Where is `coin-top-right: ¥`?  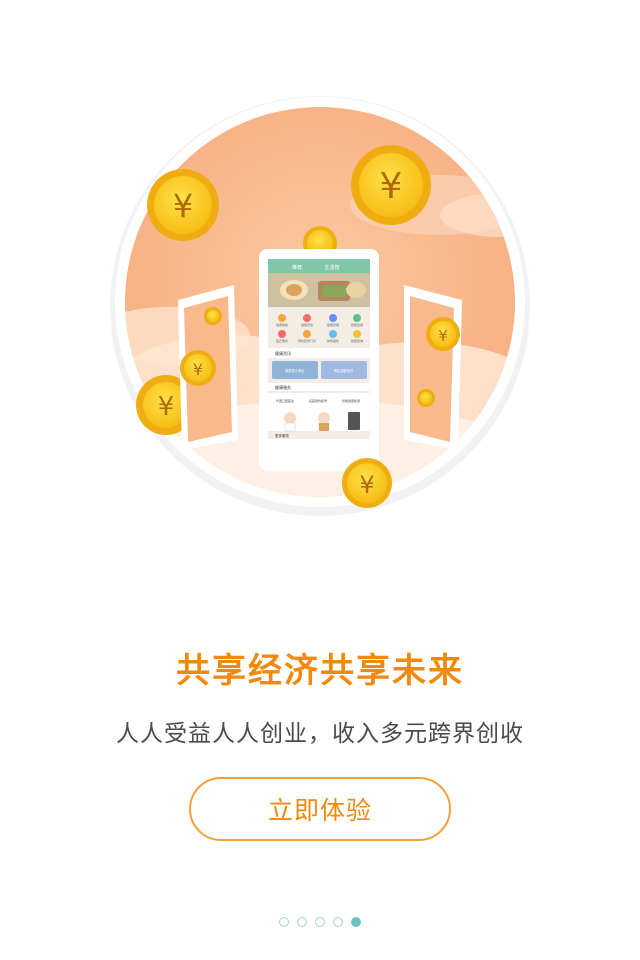
coin-top-right: ¥ is located at coordinates (391, 185).